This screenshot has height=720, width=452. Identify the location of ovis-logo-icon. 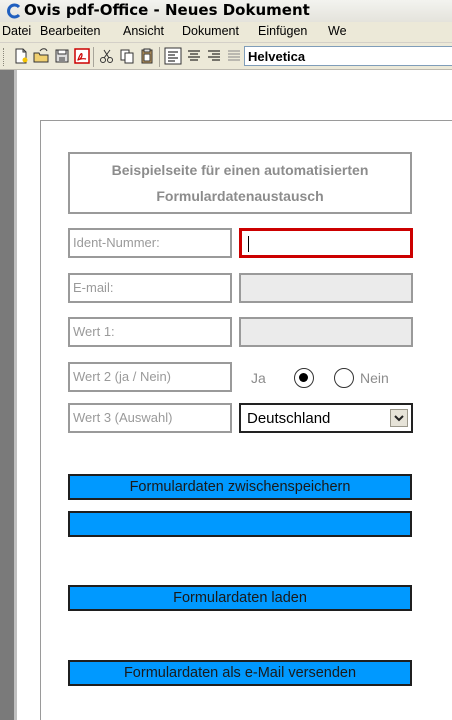
(14, 11).